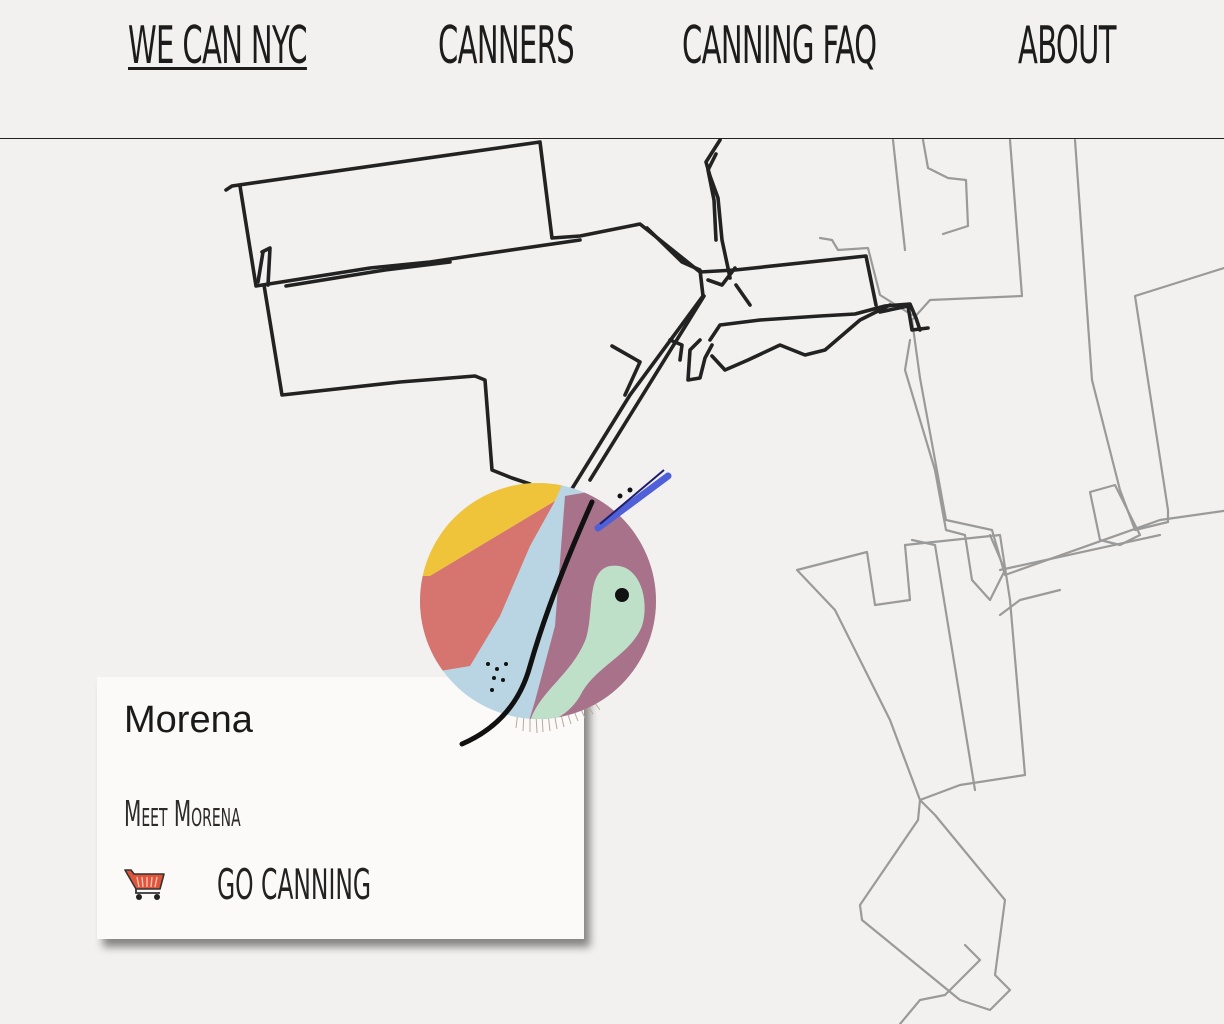  I want to click on nav-canners: CANNERS, so click(506, 46).